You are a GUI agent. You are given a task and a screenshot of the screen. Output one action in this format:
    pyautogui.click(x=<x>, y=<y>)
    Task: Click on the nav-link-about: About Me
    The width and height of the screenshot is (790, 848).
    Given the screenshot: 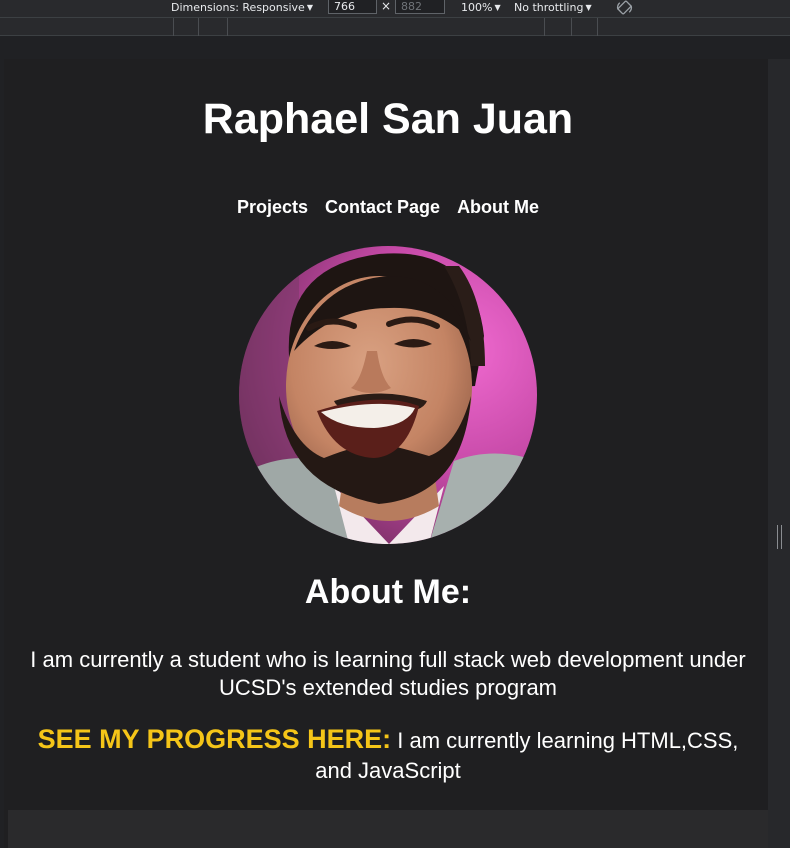 What is the action you would take?
    pyautogui.click(x=498, y=207)
    